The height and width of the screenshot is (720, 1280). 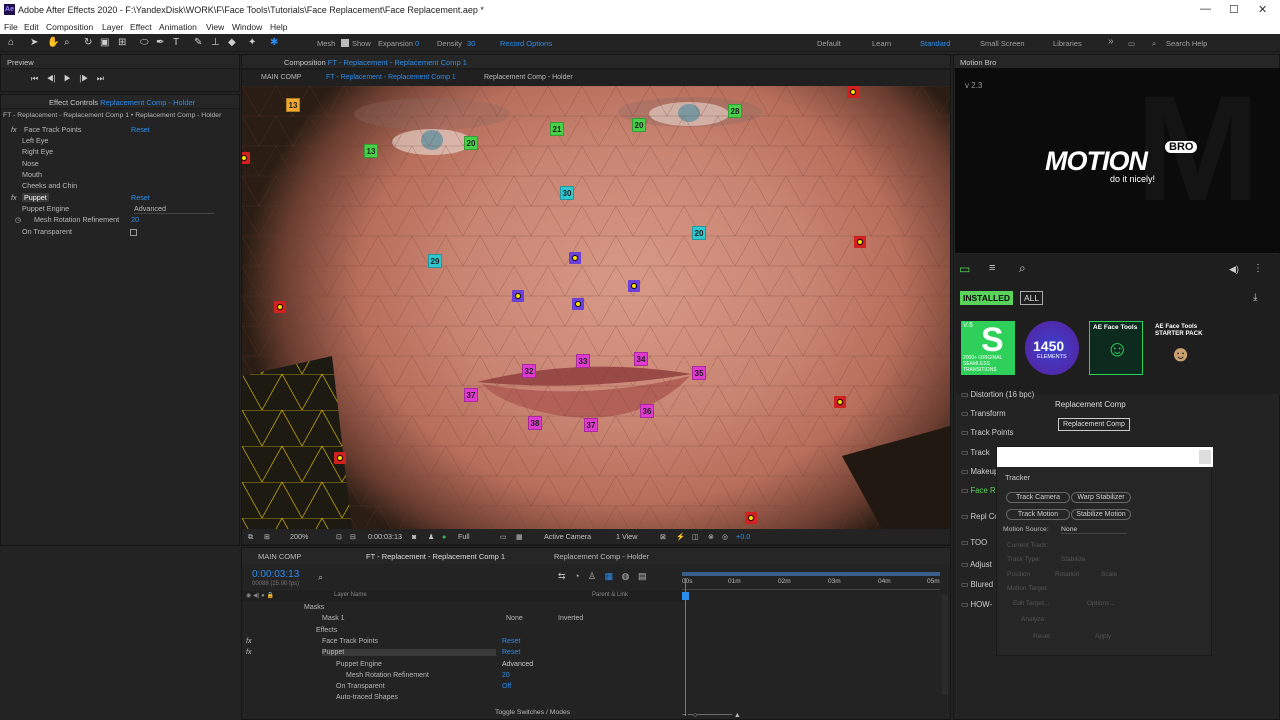 What do you see at coordinates (964, 269) in the screenshot?
I see `folder-icon: ▭` at bounding box center [964, 269].